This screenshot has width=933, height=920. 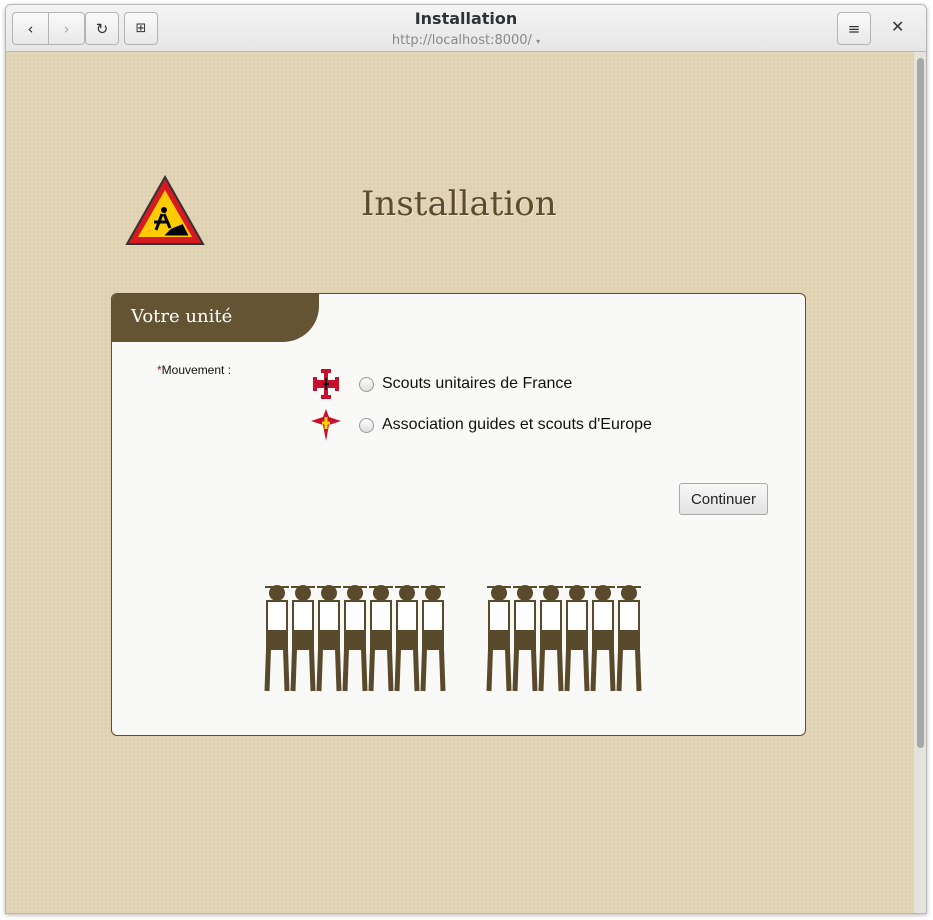 What do you see at coordinates (326, 384) in the screenshot?
I see `suf-cross-logo-icon` at bounding box center [326, 384].